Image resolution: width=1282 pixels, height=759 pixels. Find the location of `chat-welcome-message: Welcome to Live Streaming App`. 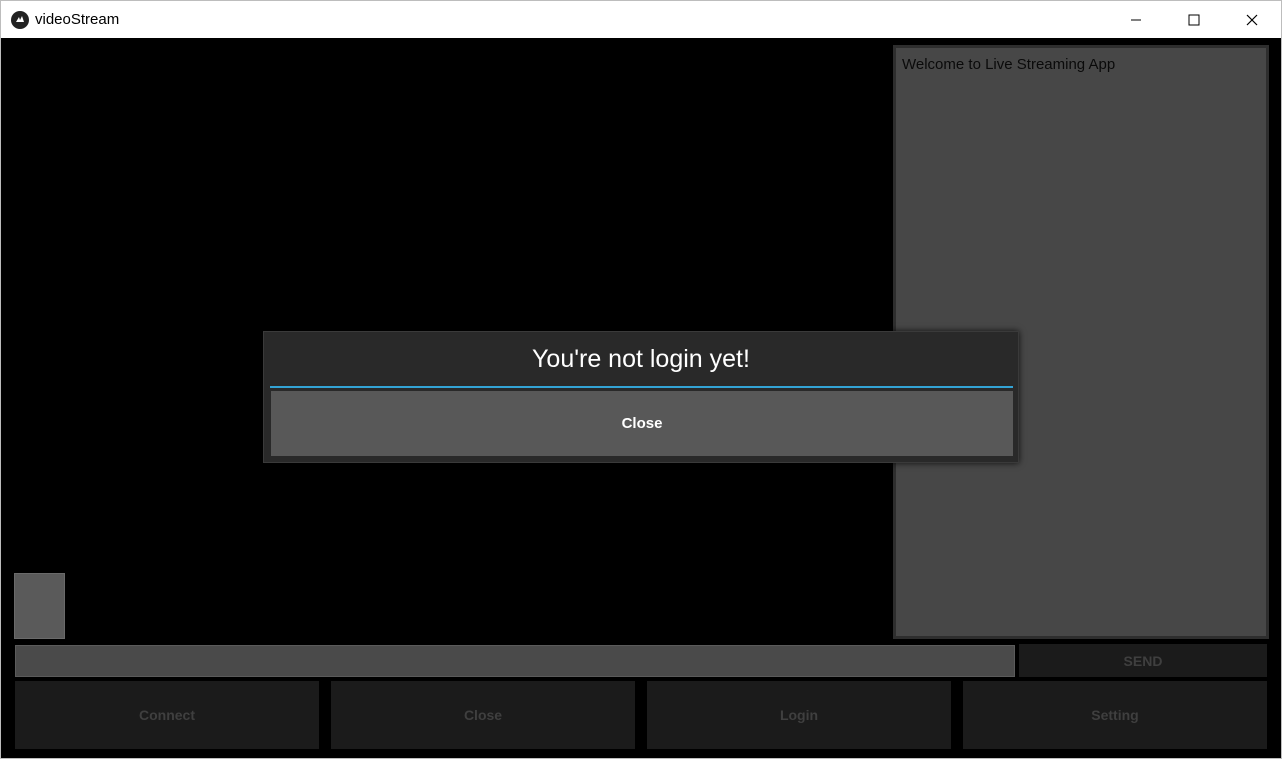

chat-welcome-message: Welcome to Live Streaming App is located at coordinates (1009, 64).